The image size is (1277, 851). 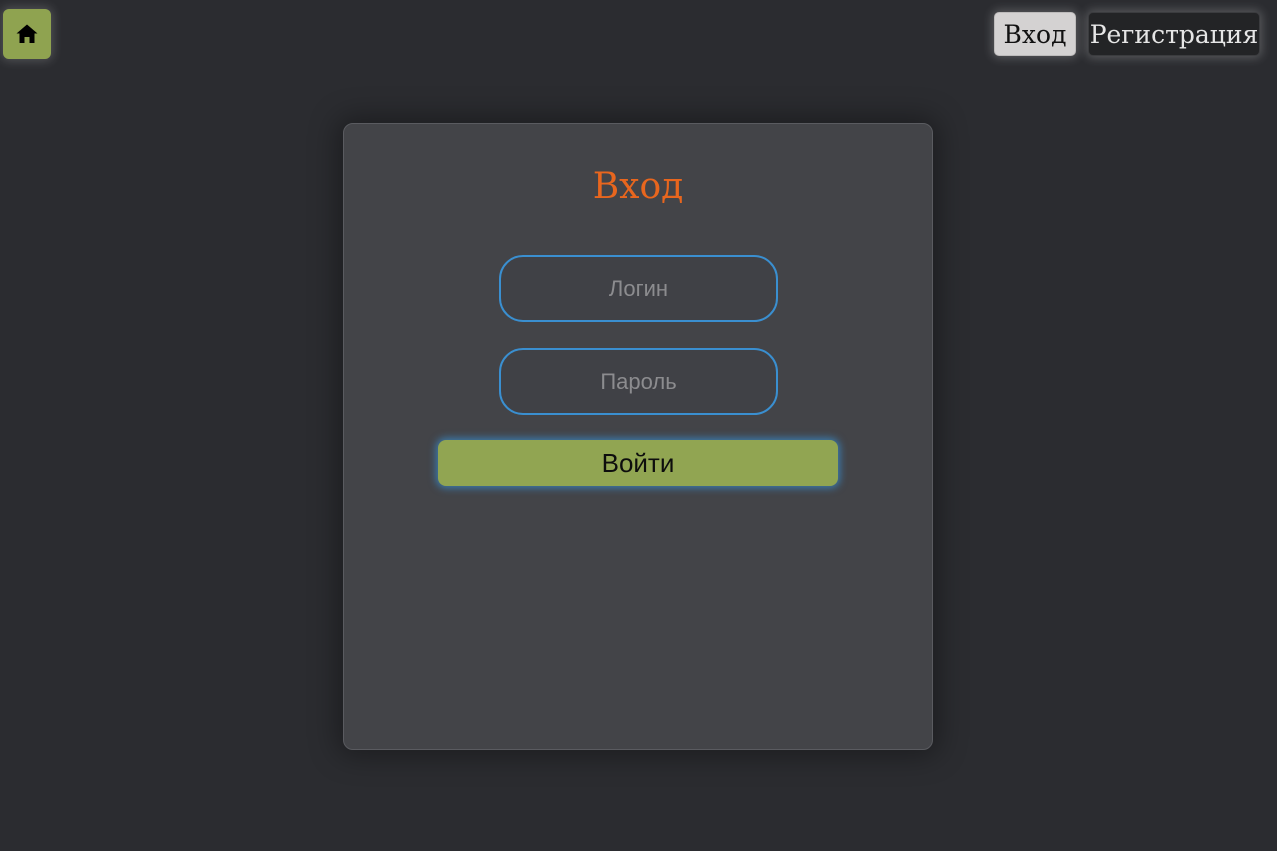 I want to click on nav-login-button: Вход, so click(x=1035, y=34).